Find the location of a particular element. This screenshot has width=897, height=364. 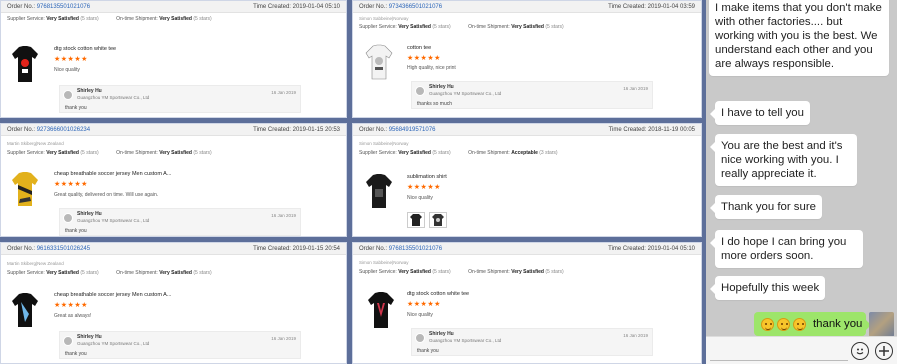

order-number-link: 97343665010210​76 is located at coordinates (415, 7).